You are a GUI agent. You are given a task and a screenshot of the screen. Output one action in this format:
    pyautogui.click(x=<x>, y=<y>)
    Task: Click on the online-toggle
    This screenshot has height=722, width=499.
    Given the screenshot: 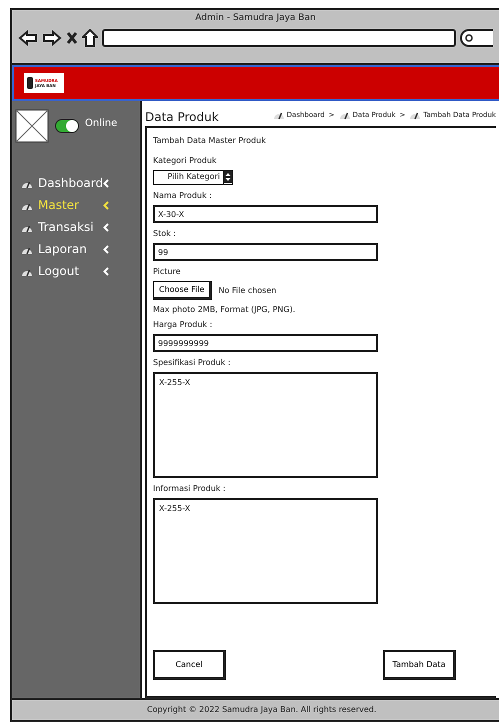 What is the action you would take?
    pyautogui.click(x=67, y=126)
    